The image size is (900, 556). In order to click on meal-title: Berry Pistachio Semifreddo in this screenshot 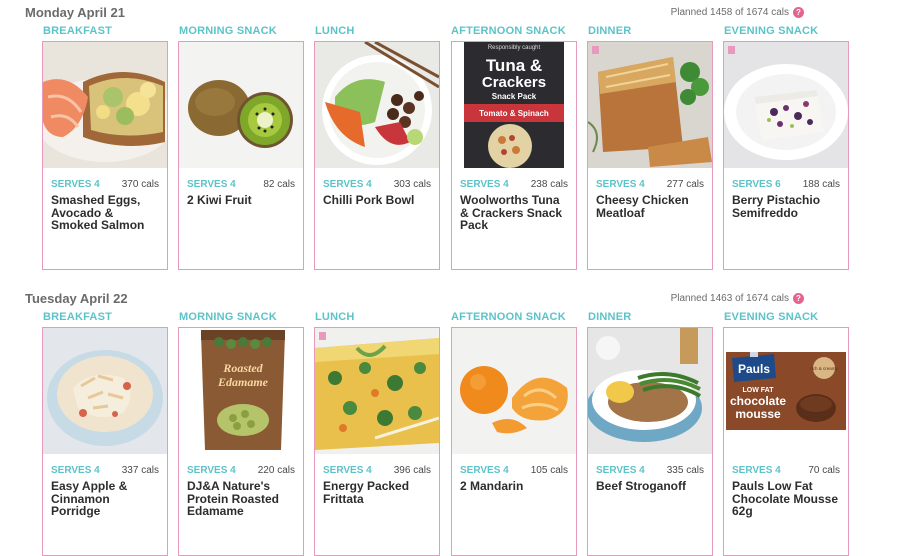, I will do `click(776, 206)`.